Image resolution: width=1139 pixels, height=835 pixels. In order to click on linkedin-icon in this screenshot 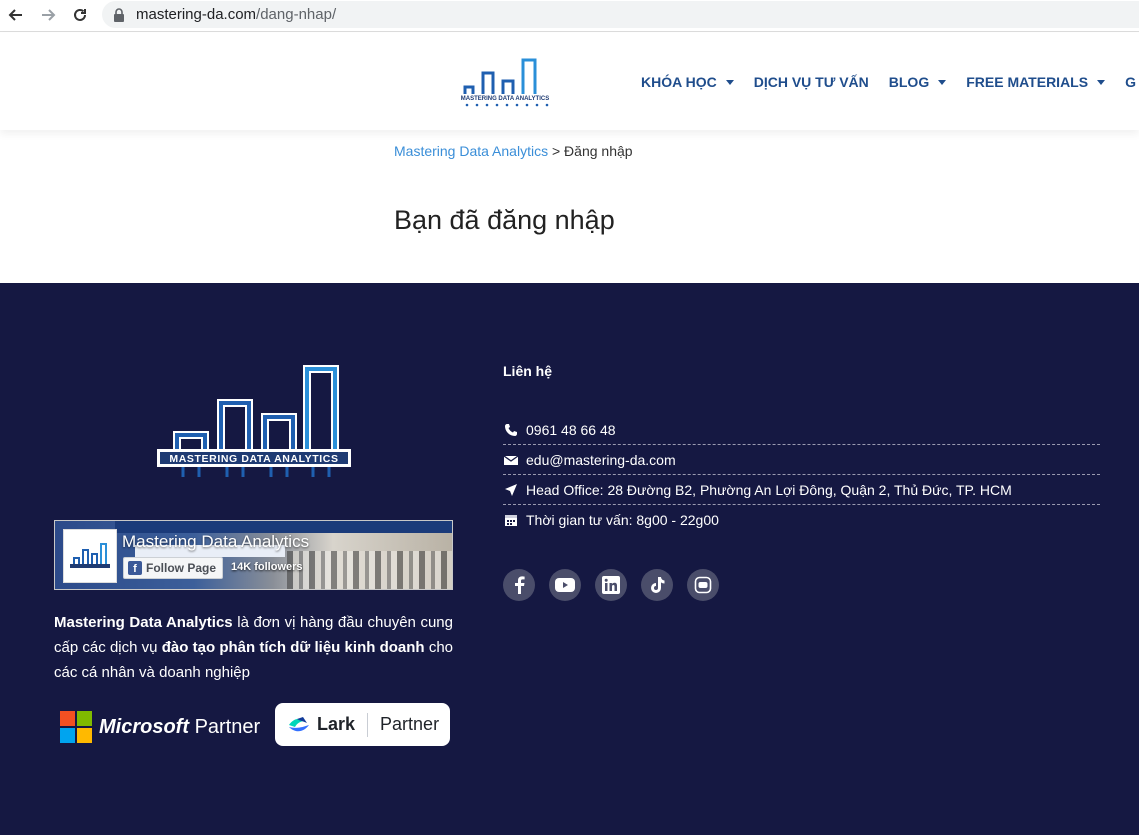, I will do `click(611, 585)`.